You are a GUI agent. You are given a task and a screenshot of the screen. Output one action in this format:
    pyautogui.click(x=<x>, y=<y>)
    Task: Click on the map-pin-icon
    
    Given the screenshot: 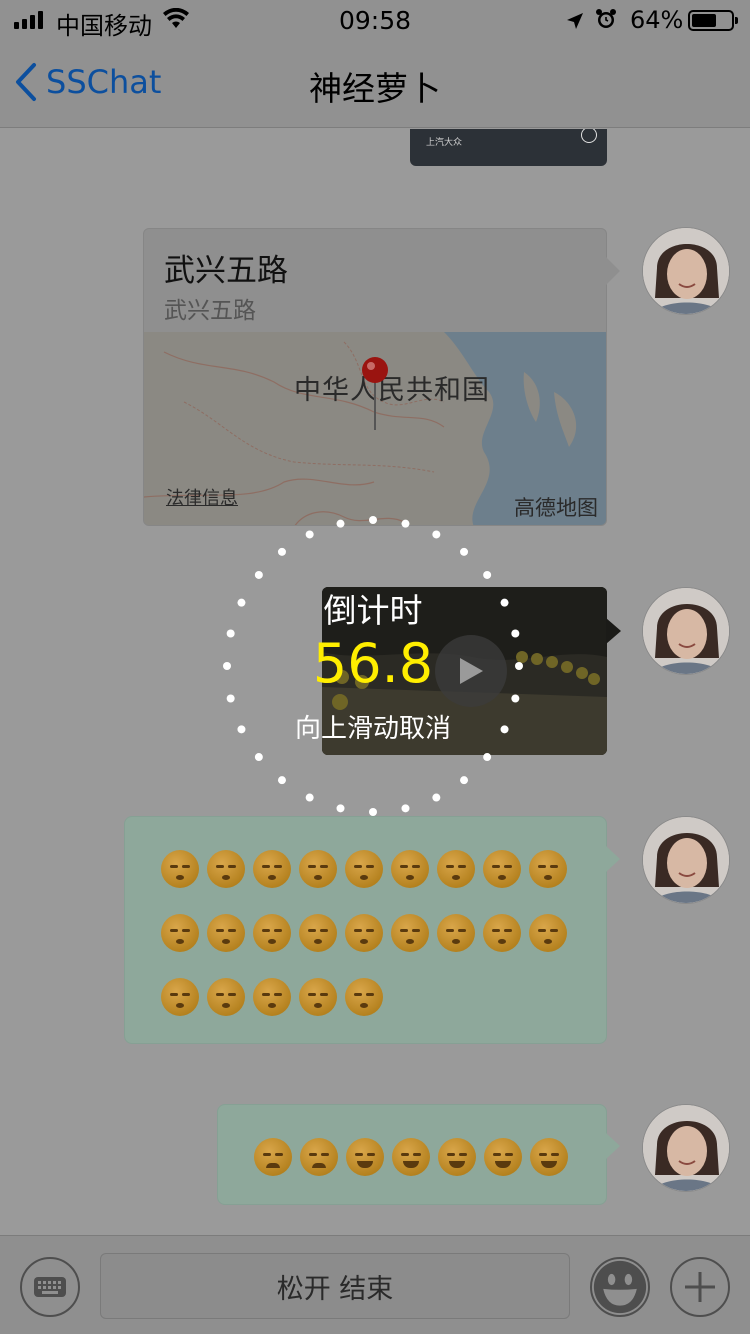 What is the action you would take?
    pyautogui.click(x=375, y=393)
    